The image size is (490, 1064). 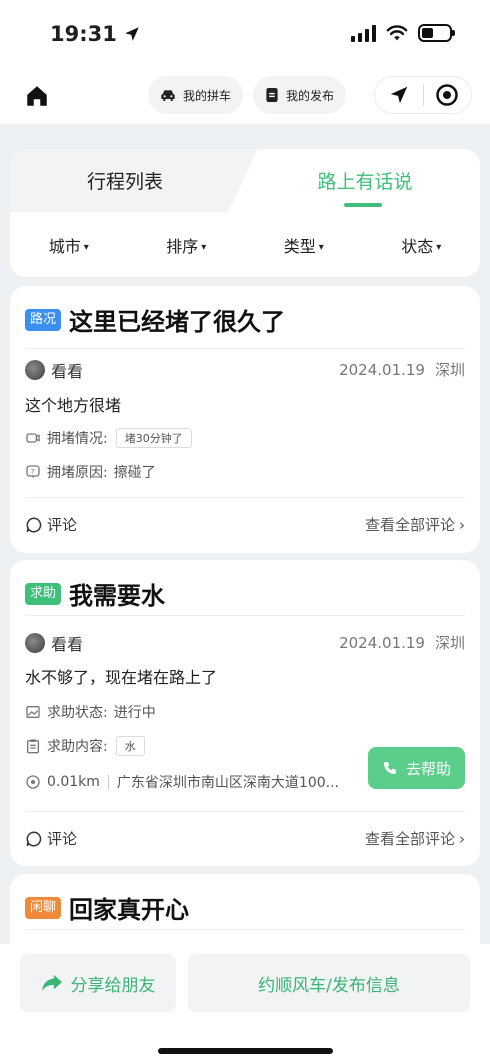 I want to click on status-indicators, so click(x=403, y=33).